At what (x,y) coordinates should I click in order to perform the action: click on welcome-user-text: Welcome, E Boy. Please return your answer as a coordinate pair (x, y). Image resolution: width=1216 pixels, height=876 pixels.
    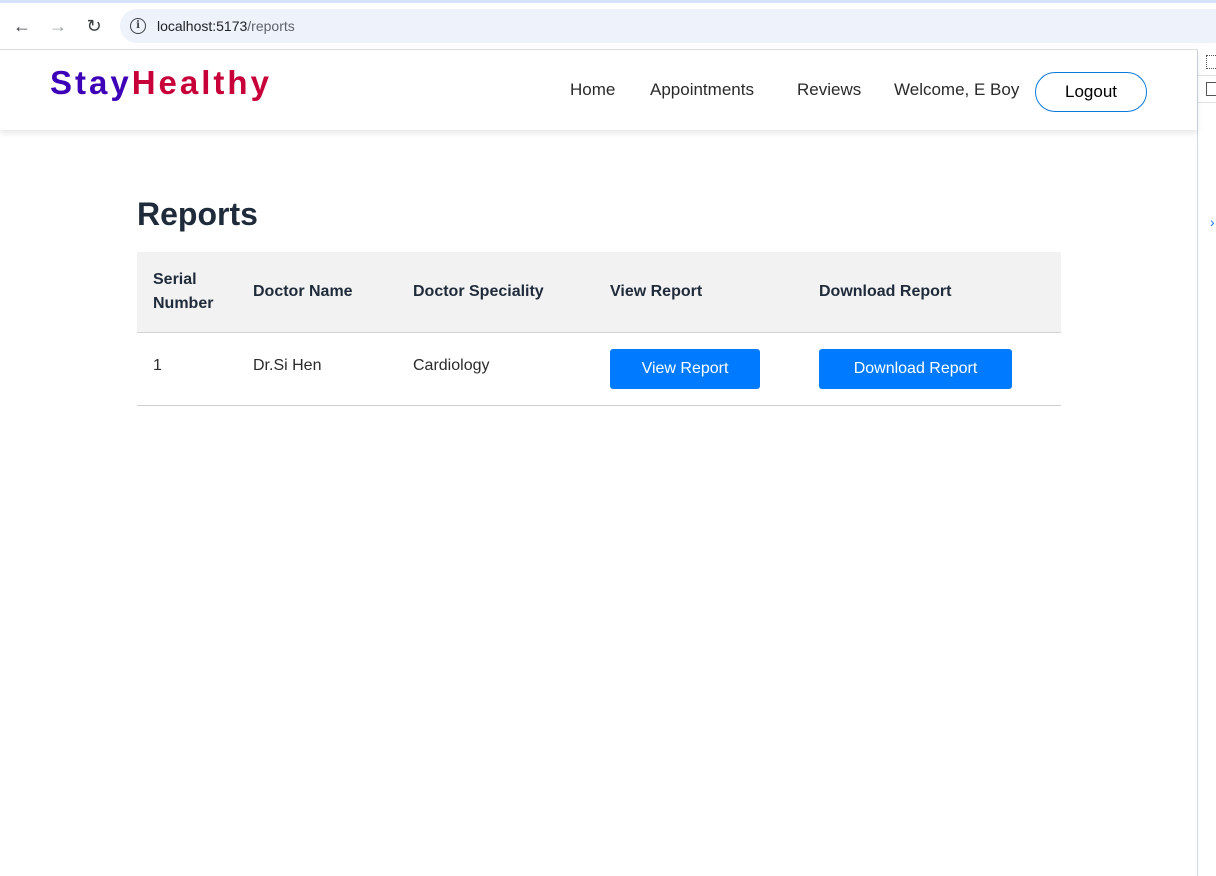
    Looking at the image, I should click on (957, 89).